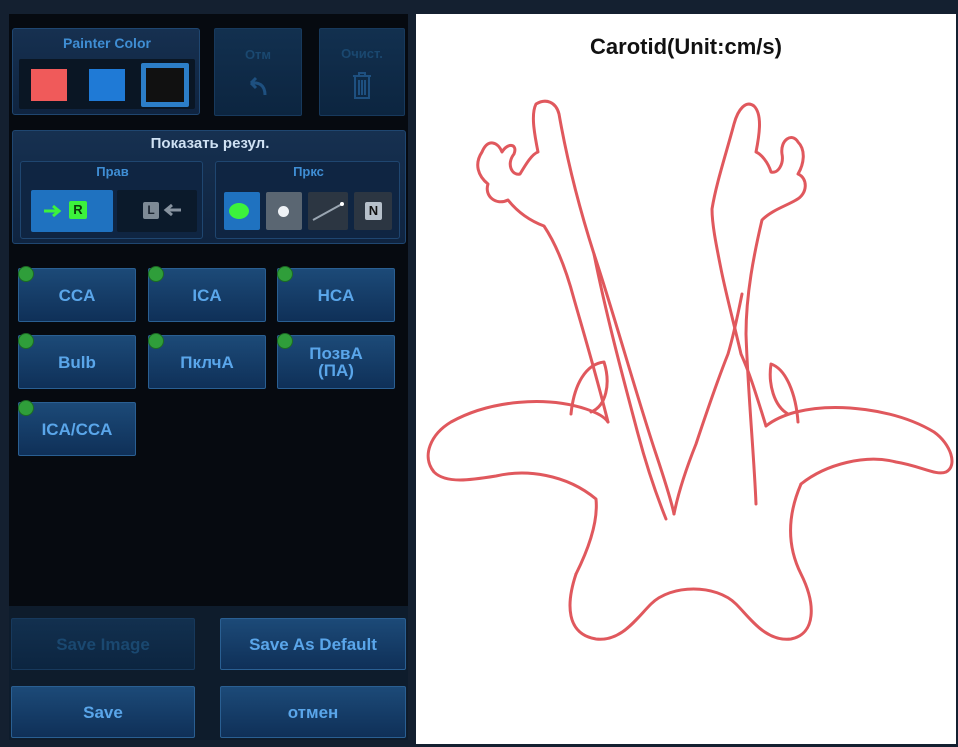 The width and height of the screenshot is (958, 747). I want to click on save-image-button: Save Image, so click(103, 644).